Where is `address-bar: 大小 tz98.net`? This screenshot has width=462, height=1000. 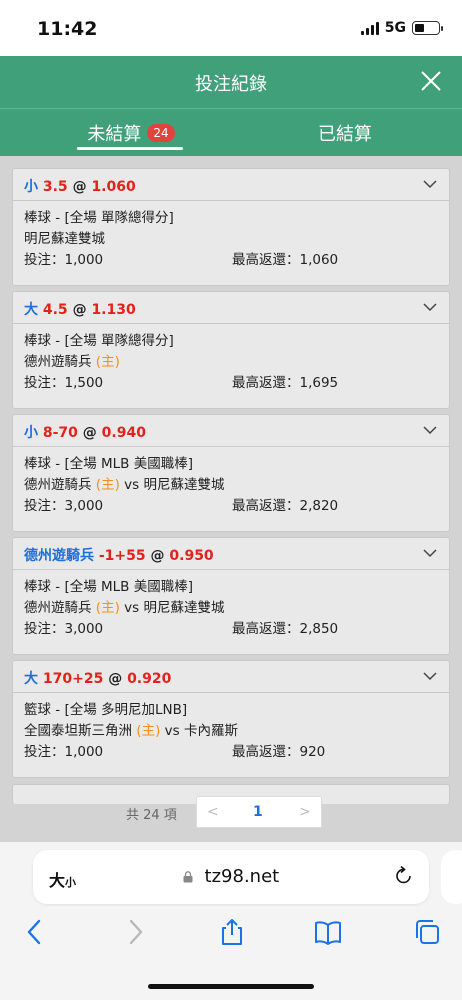 address-bar: 大小 tz98.net is located at coordinates (231, 877).